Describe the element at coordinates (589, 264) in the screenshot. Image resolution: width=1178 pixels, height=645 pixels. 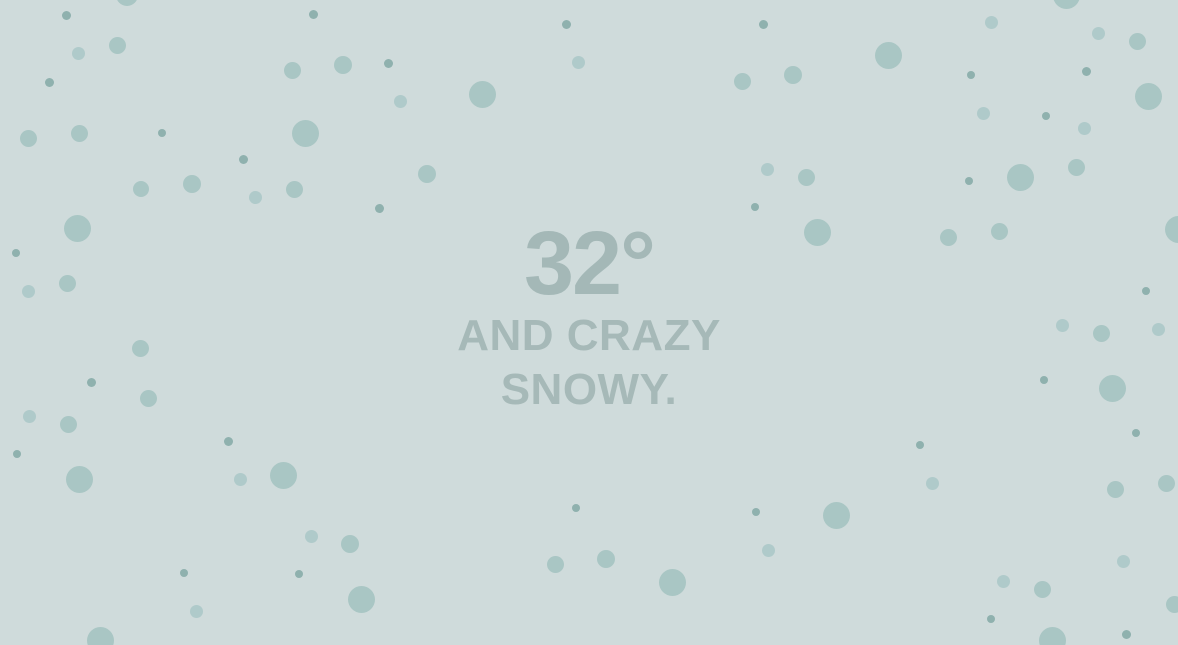
I see `temperature-reading: 32°` at that location.